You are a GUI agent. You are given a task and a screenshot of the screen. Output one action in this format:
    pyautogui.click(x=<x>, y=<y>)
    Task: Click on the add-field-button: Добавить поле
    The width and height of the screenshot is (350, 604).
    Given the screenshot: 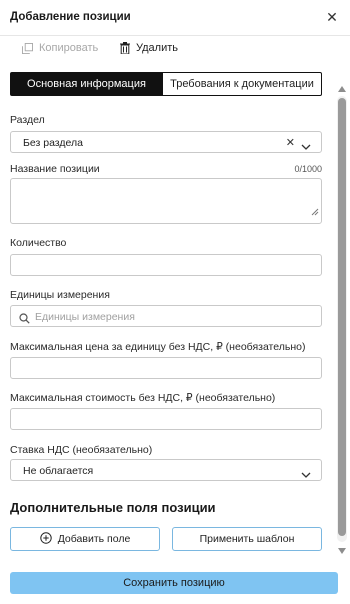 What is the action you would take?
    pyautogui.click(x=85, y=539)
    